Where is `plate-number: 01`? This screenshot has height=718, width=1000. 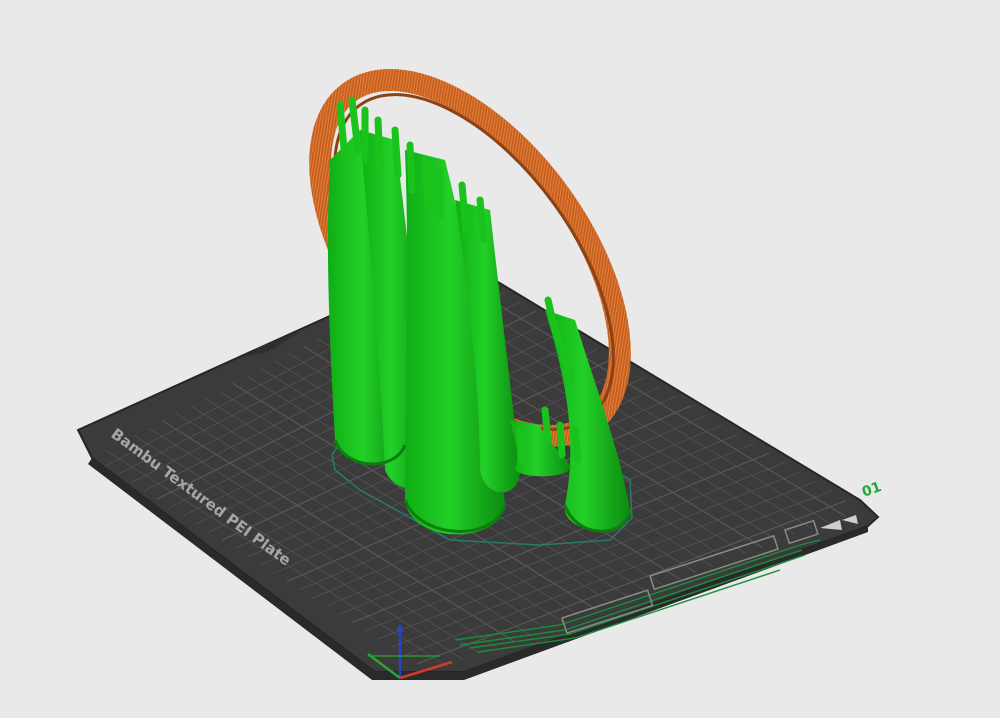 plate-number: 01 is located at coordinates (872, 490).